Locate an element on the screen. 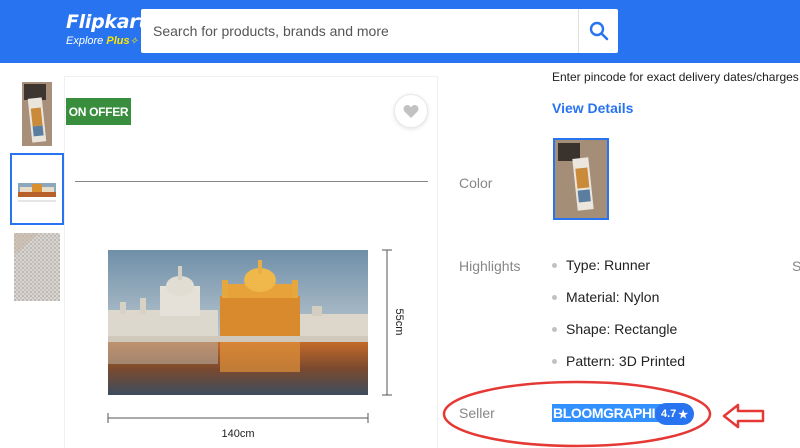  on-offer-badge: ON OFFER is located at coordinates (98, 111).